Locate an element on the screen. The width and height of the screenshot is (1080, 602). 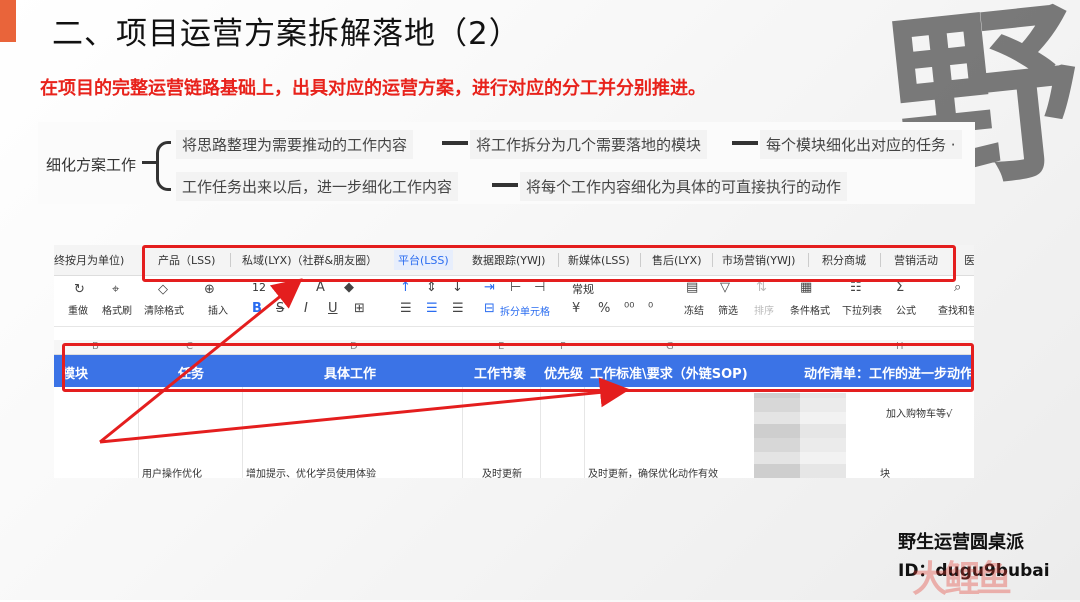
brand-name: 野生运营圆桌派 is located at coordinates (961, 542).